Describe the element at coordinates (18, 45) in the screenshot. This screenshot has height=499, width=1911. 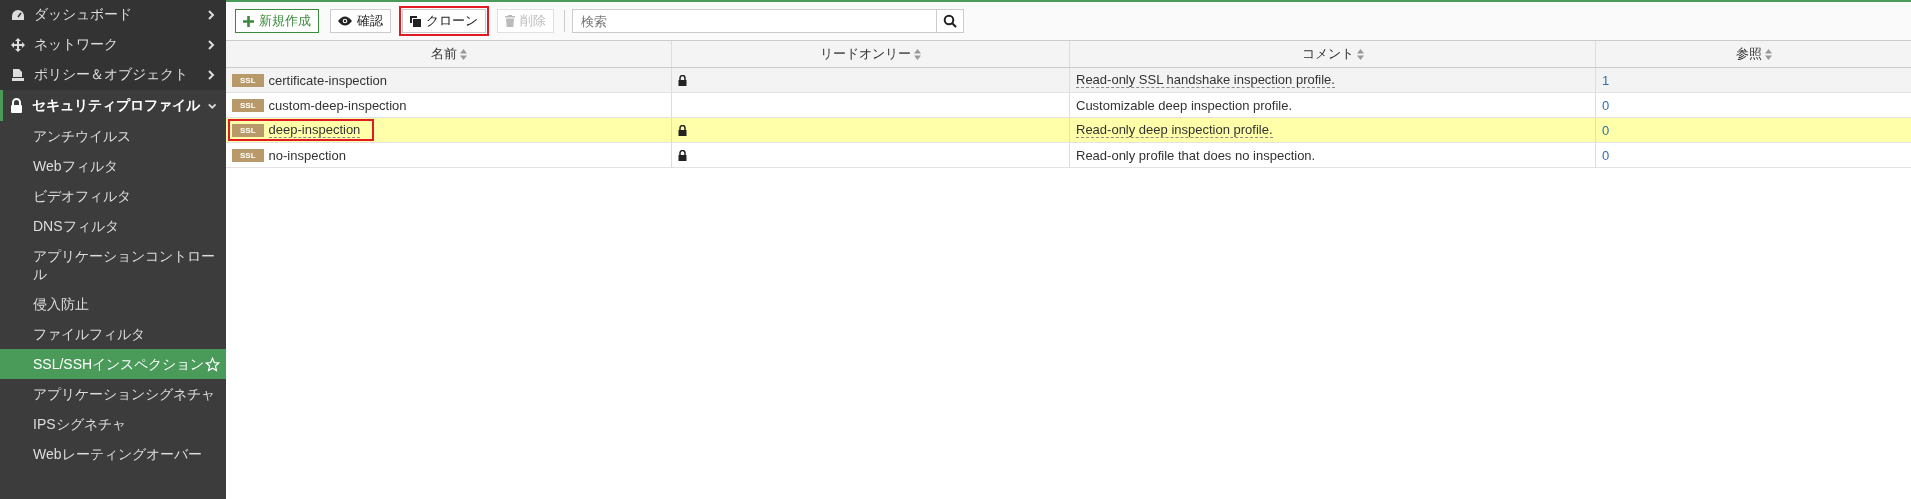
I see `move-icon` at that location.